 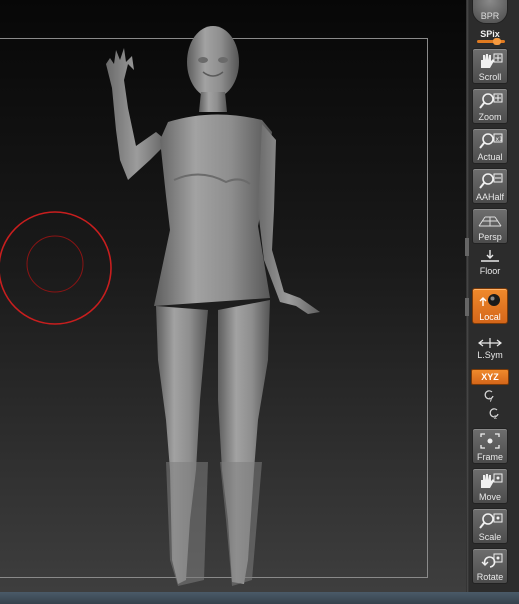 I want to click on scale-label: Scale, so click(x=490, y=537).